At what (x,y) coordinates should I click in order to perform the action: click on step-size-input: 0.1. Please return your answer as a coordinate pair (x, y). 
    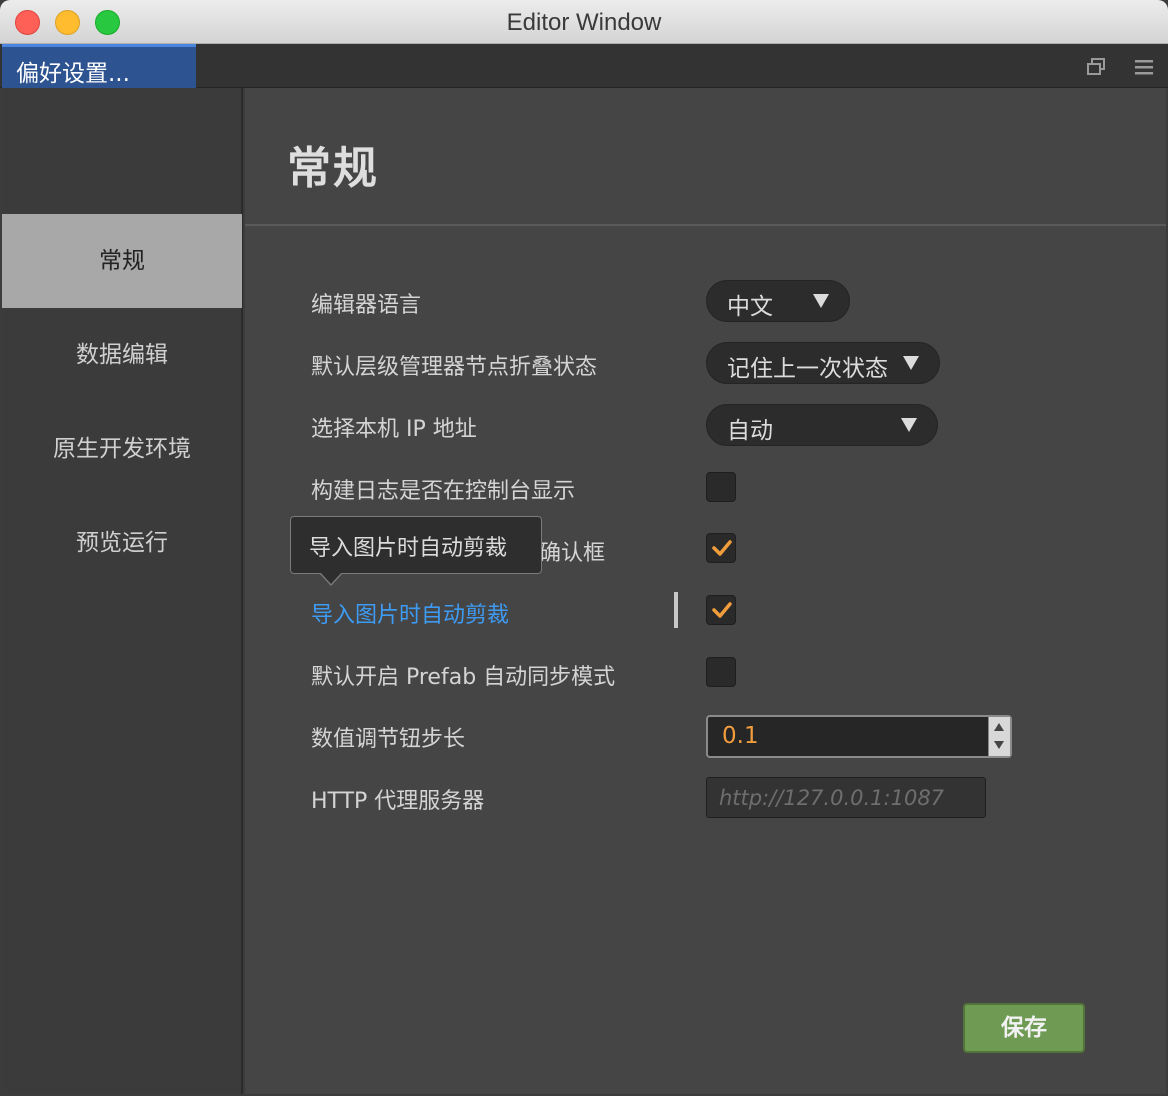
    Looking at the image, I should click on (859, 736).